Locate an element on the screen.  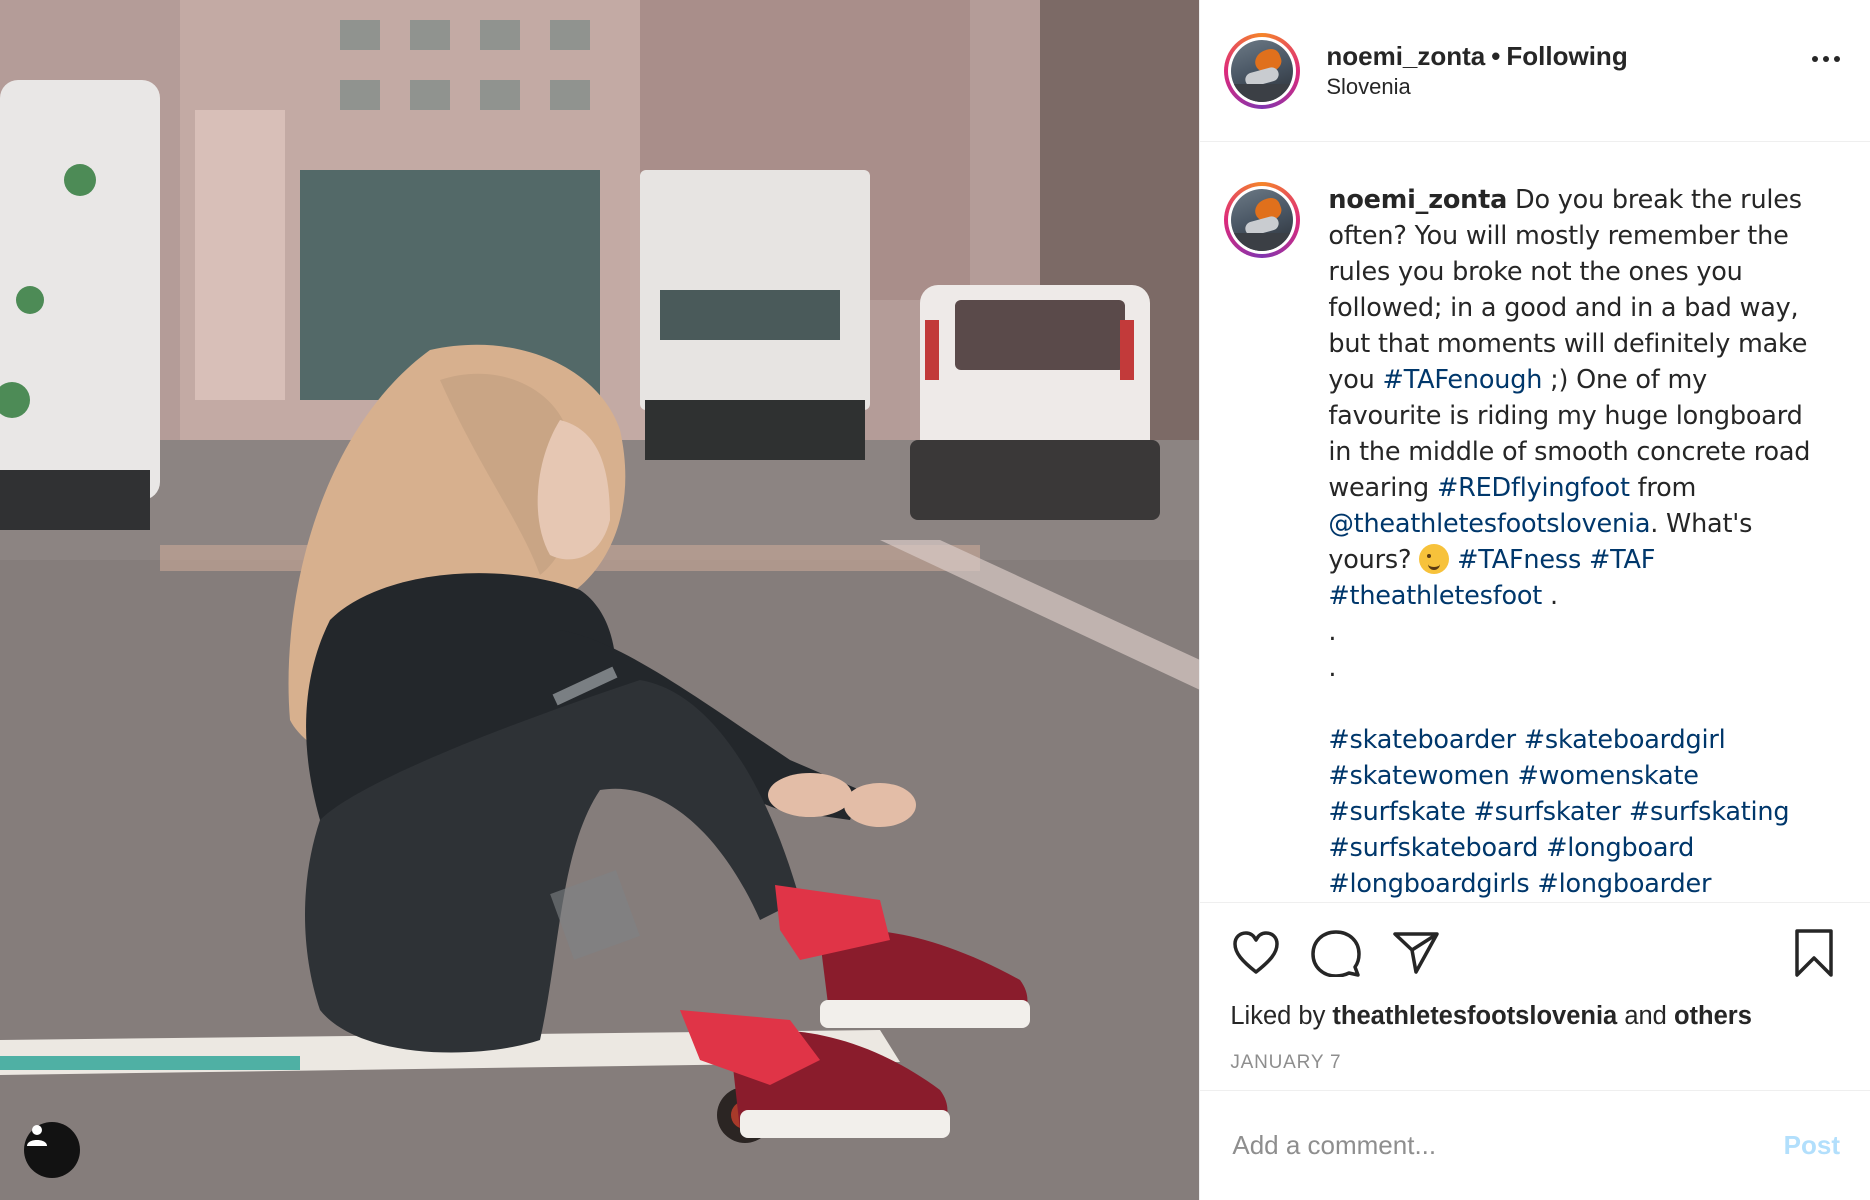
caption-avatar is located at coordinates (1262, 220).